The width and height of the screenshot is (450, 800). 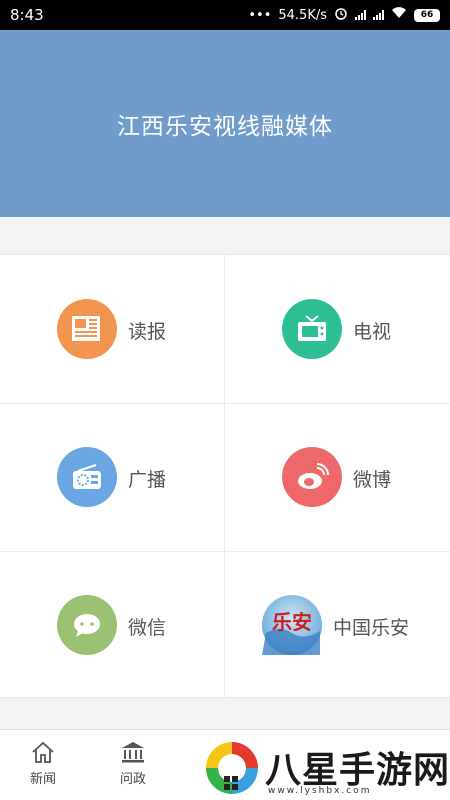 I want to click on grid-item-china-lean: 乐安 中国乐安, so click(x=337, y=625).